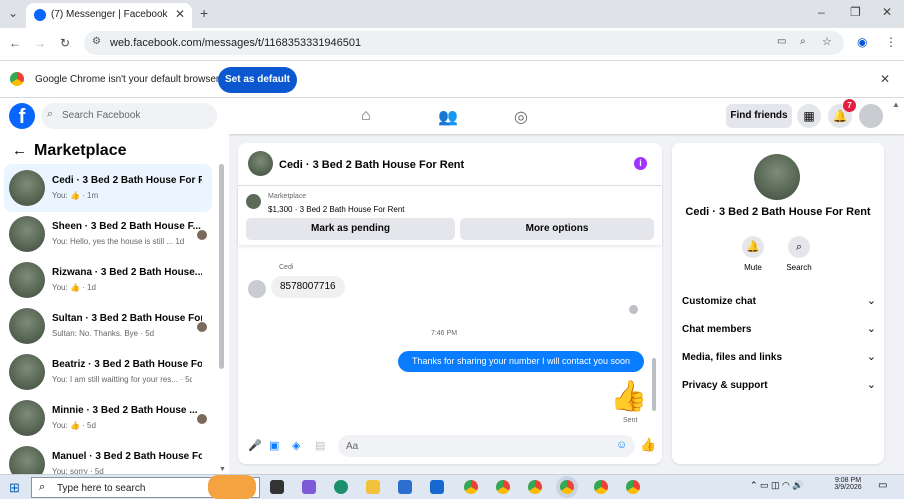  What do you see at coordinates (778, 212) in the screenshot?
I see `details-name: Cedi · 3 Bed 2 Bath House For Rent` at bounding box center [778, 212].